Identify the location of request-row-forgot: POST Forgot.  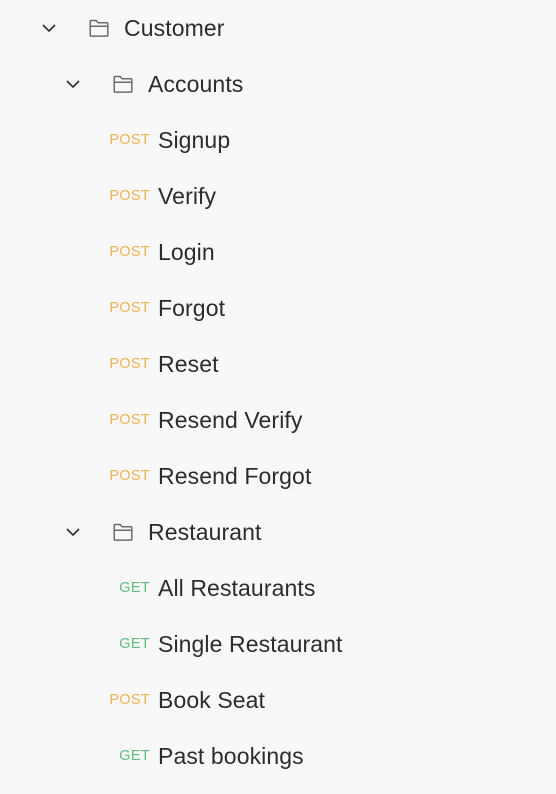
(278, 308).